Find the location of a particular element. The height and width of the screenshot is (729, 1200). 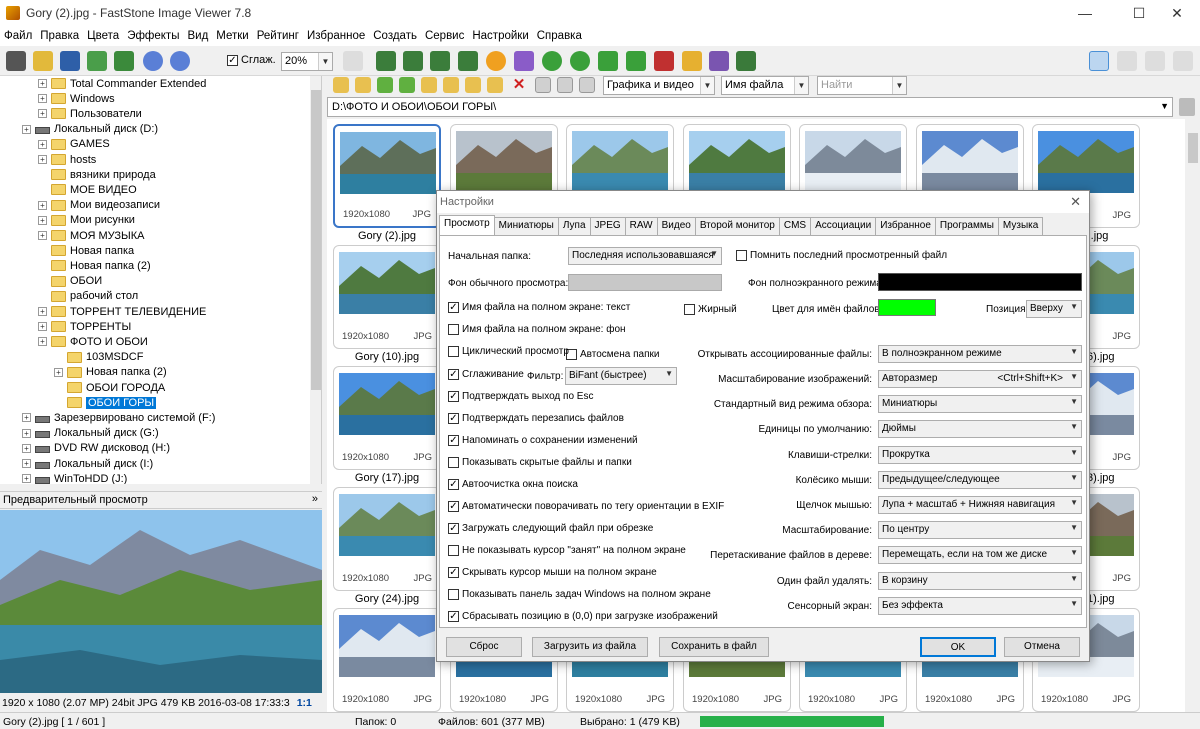

setting-select: По центру ▼ is located at coordinates (980, 530).